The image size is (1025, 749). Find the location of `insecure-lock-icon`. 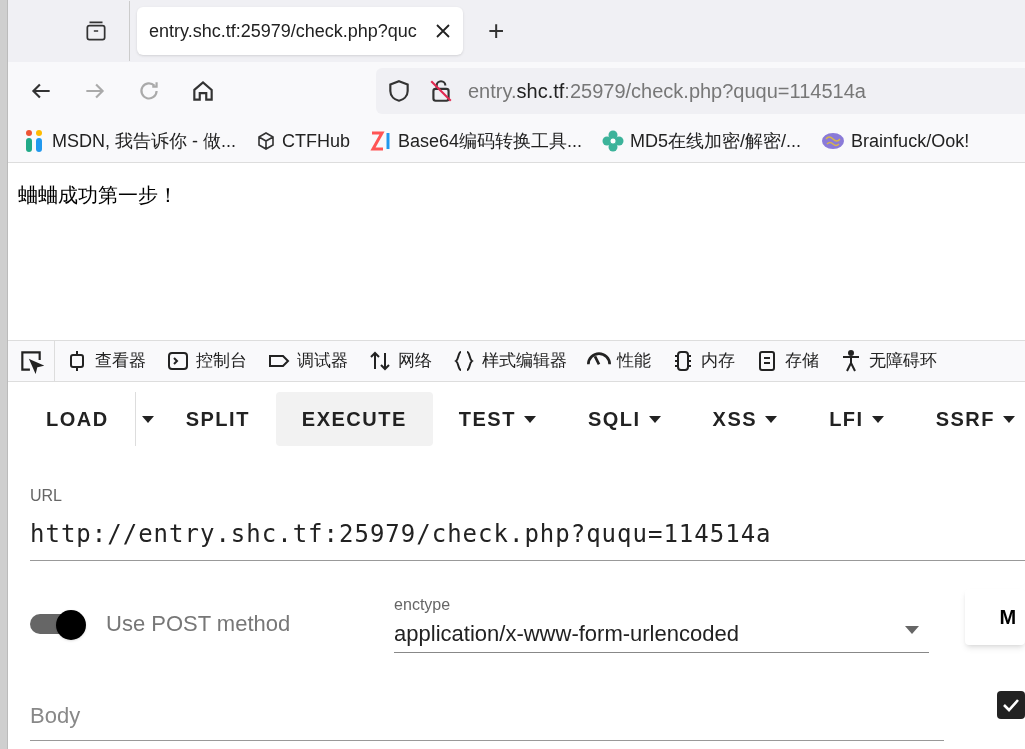

insecure-lock-icon is located at coordinates (441, 91).